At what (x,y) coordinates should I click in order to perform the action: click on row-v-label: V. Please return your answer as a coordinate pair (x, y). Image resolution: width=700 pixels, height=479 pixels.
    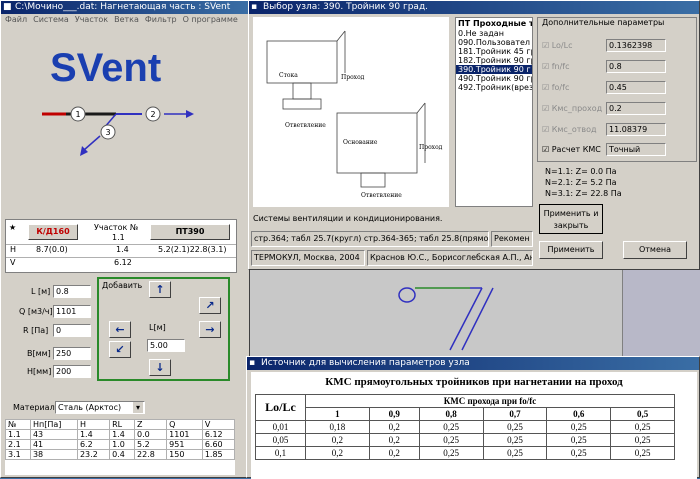
    Looking at the image, I should click on (13, 262).